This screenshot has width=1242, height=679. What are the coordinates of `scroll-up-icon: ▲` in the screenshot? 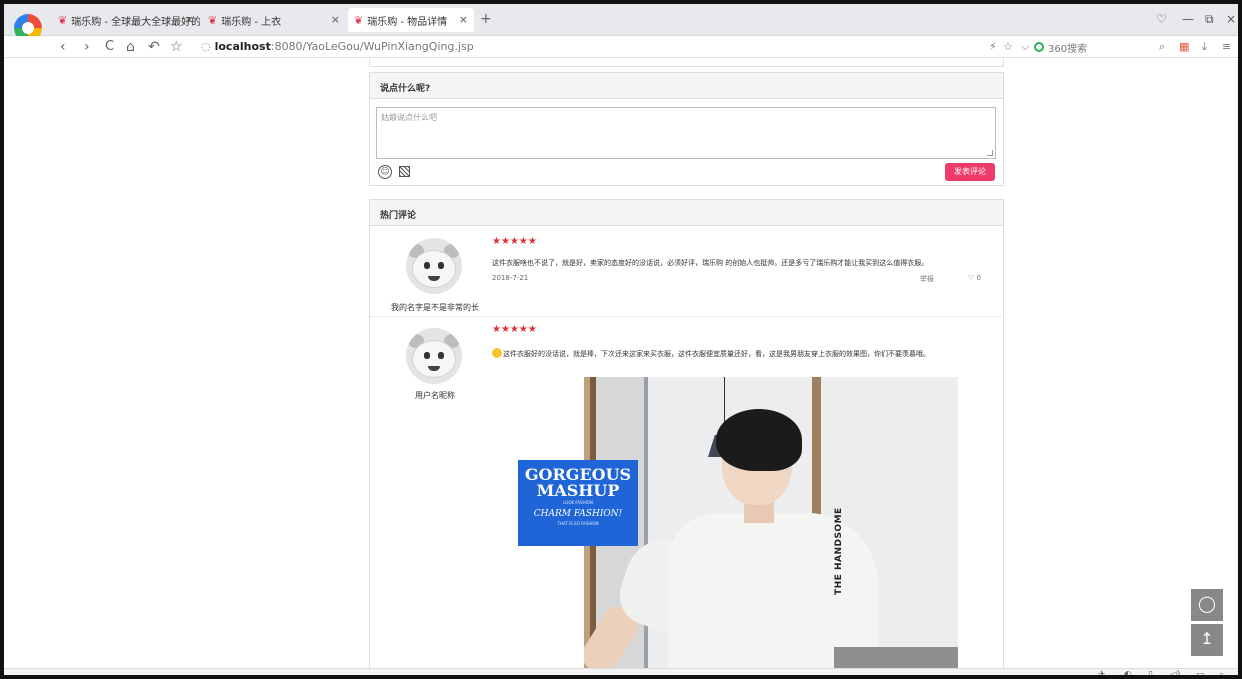 It's located at (1240, 64).